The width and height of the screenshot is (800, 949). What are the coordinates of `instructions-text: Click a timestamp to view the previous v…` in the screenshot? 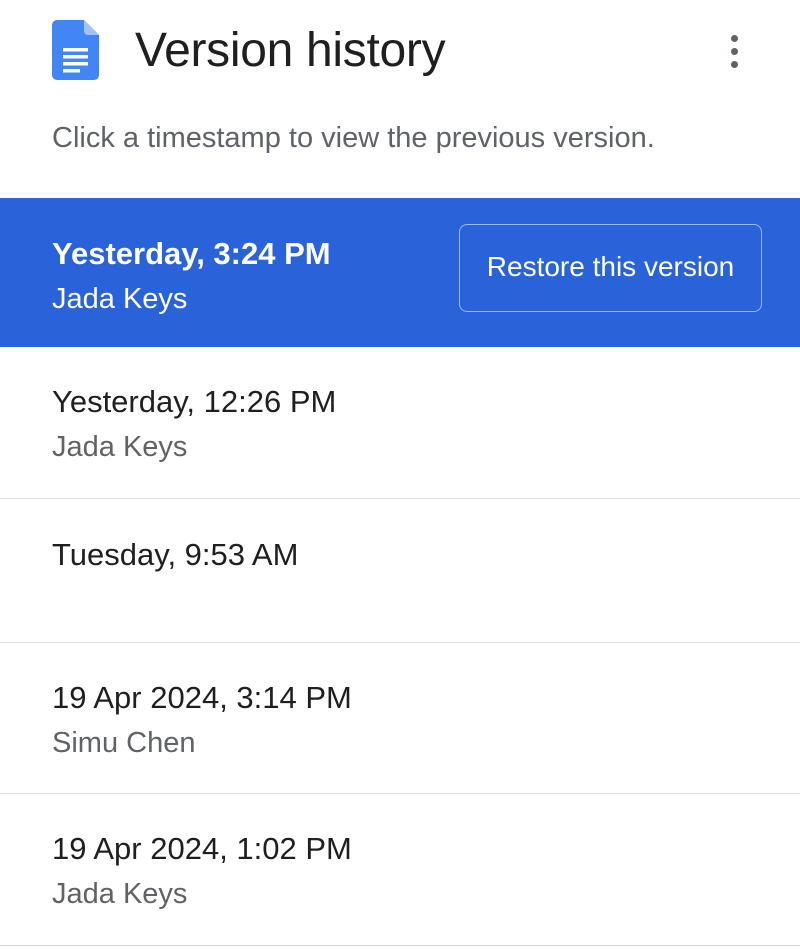 It's located at (353, 138).